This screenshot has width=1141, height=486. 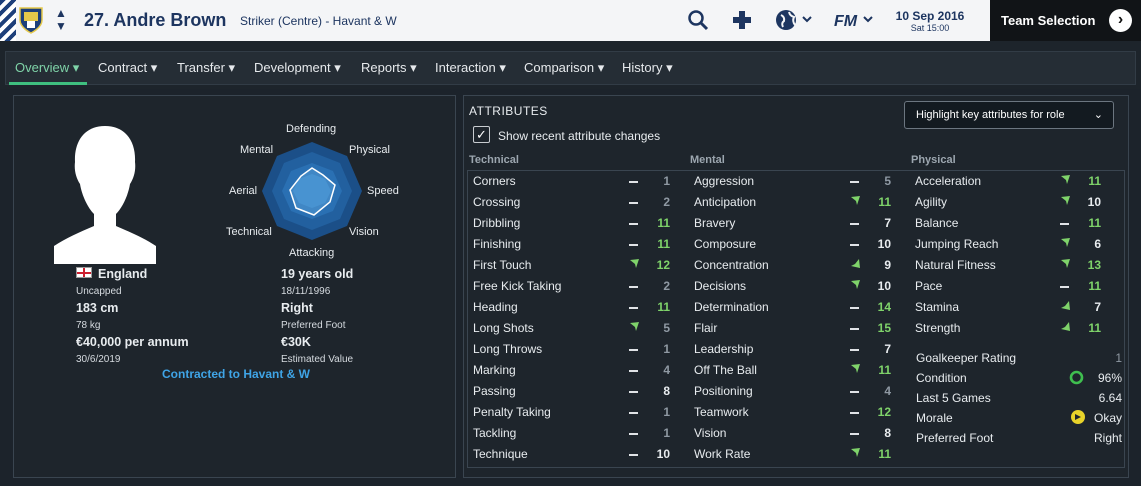 I want to click on attribute-row: Balance 11, so click(x=1017, y=222).